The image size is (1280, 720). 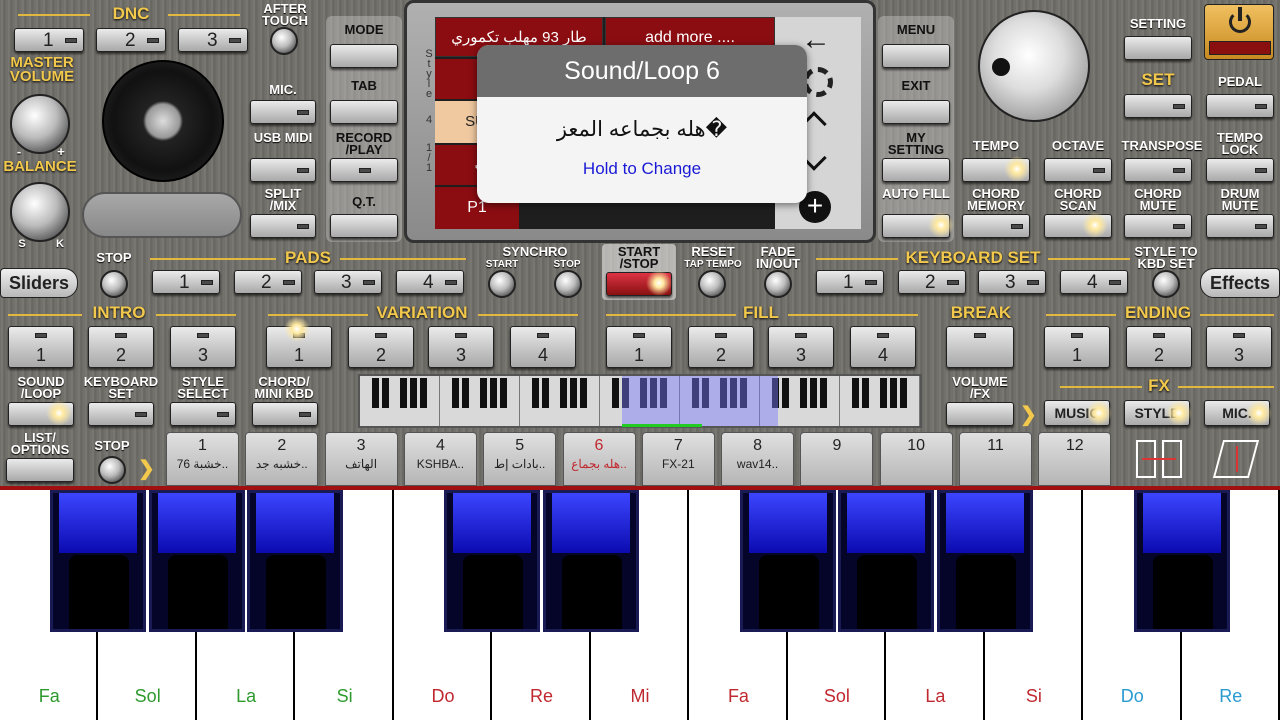 What do you see at coordinates (916, 459) in the screenshot?
I see `sound-slot-10: 10` at bounding box center [916, 459].